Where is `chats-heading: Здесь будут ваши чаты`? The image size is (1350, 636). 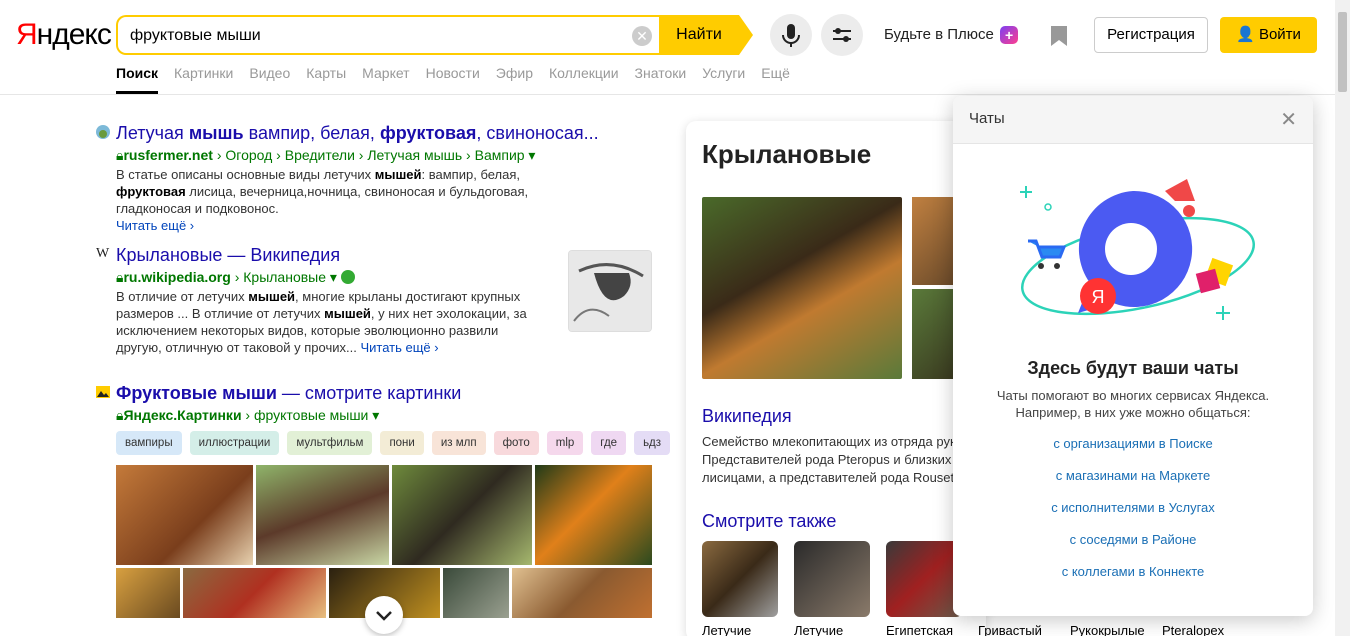
chats-heading: Здесь будут ваши чаты is located at coordinates (1133, 368).